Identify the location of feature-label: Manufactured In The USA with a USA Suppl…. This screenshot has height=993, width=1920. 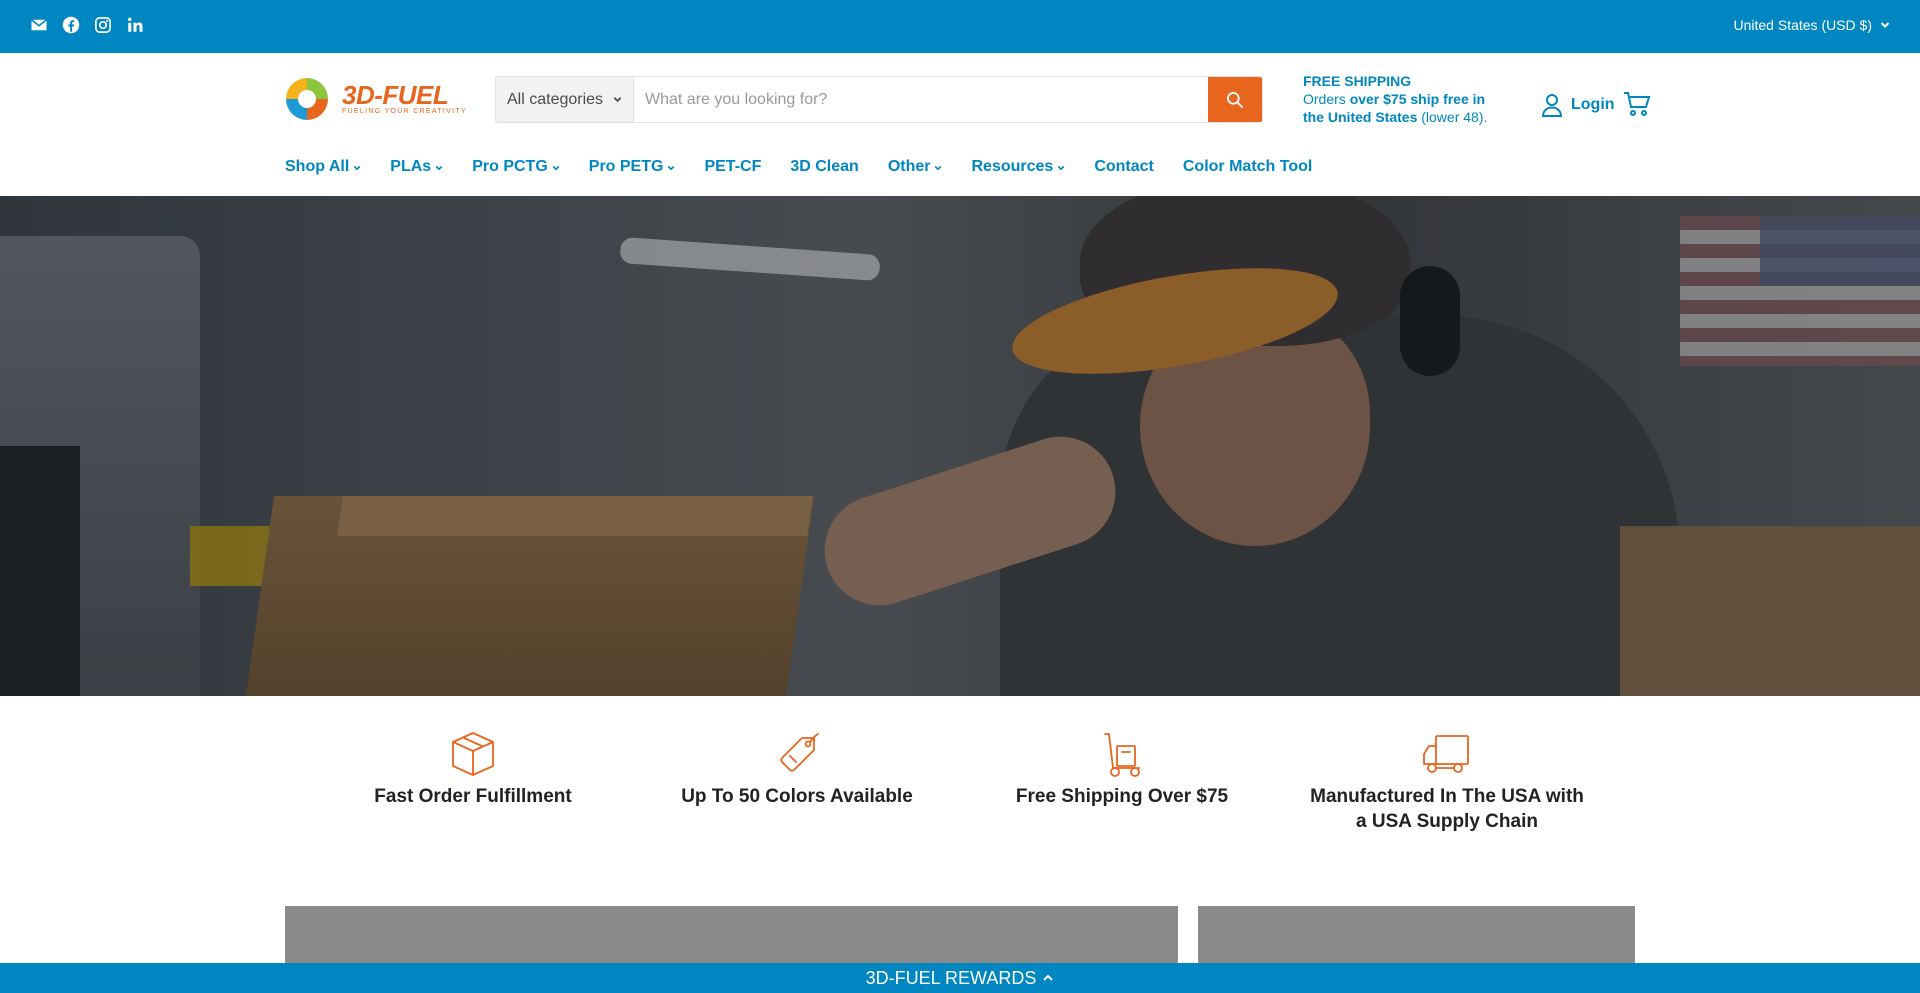
(1447, 809).